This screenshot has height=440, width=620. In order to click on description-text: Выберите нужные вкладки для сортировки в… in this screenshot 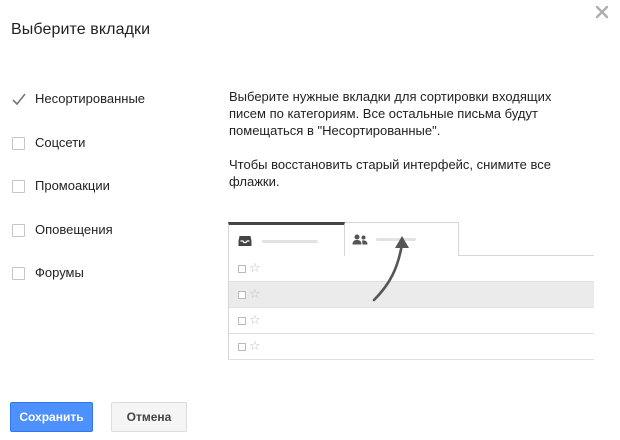, I will do `click(390, 113)`.